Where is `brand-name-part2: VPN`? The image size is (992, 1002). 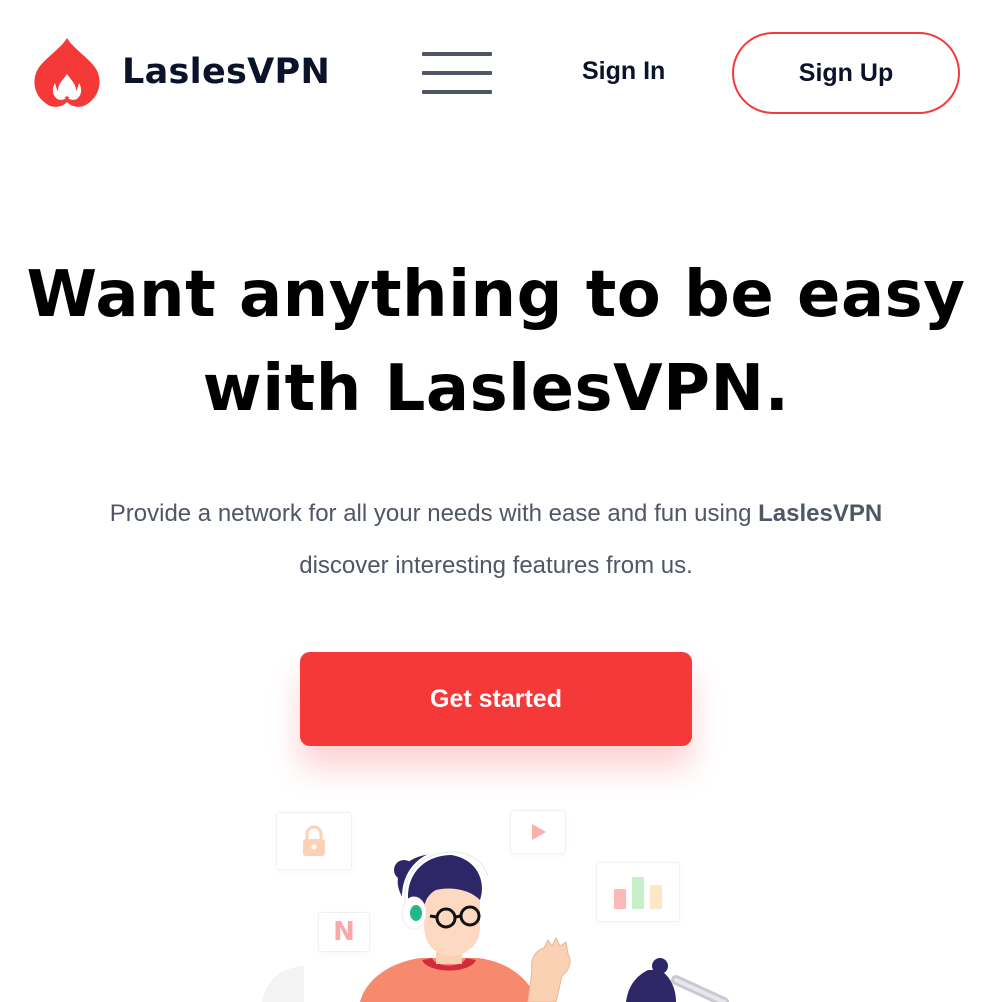
brand-name-part2: VPN is located at coordinates (289, 72).